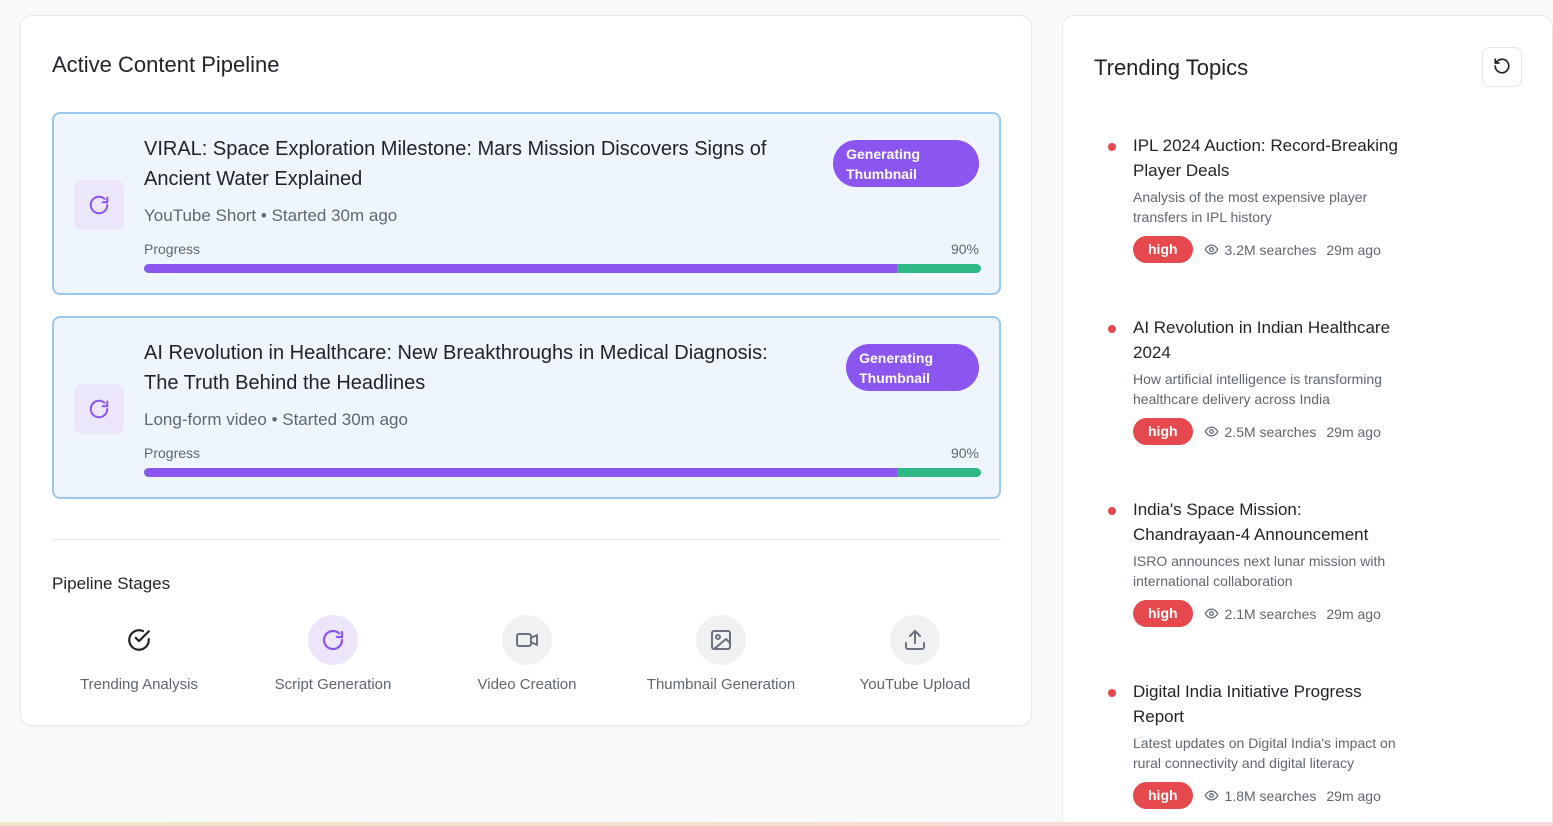 This screenshot has width=1553, height=826. What do you see at coordinates (915, 684) in the screenshot?
I see `stage-label: YouTube Upload` at bounding box center [915, 684].